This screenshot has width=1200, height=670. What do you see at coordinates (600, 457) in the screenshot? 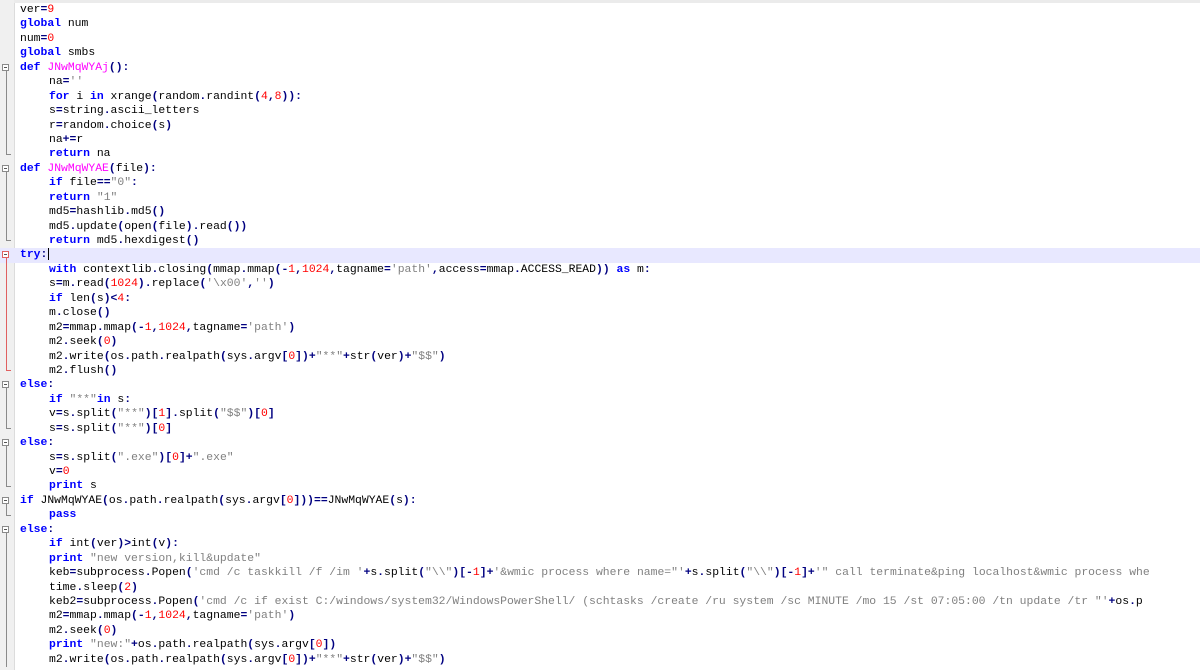
I see `code-line: s=s.split(".exe")[0]+".exe"` at bounding box center [600, 457].